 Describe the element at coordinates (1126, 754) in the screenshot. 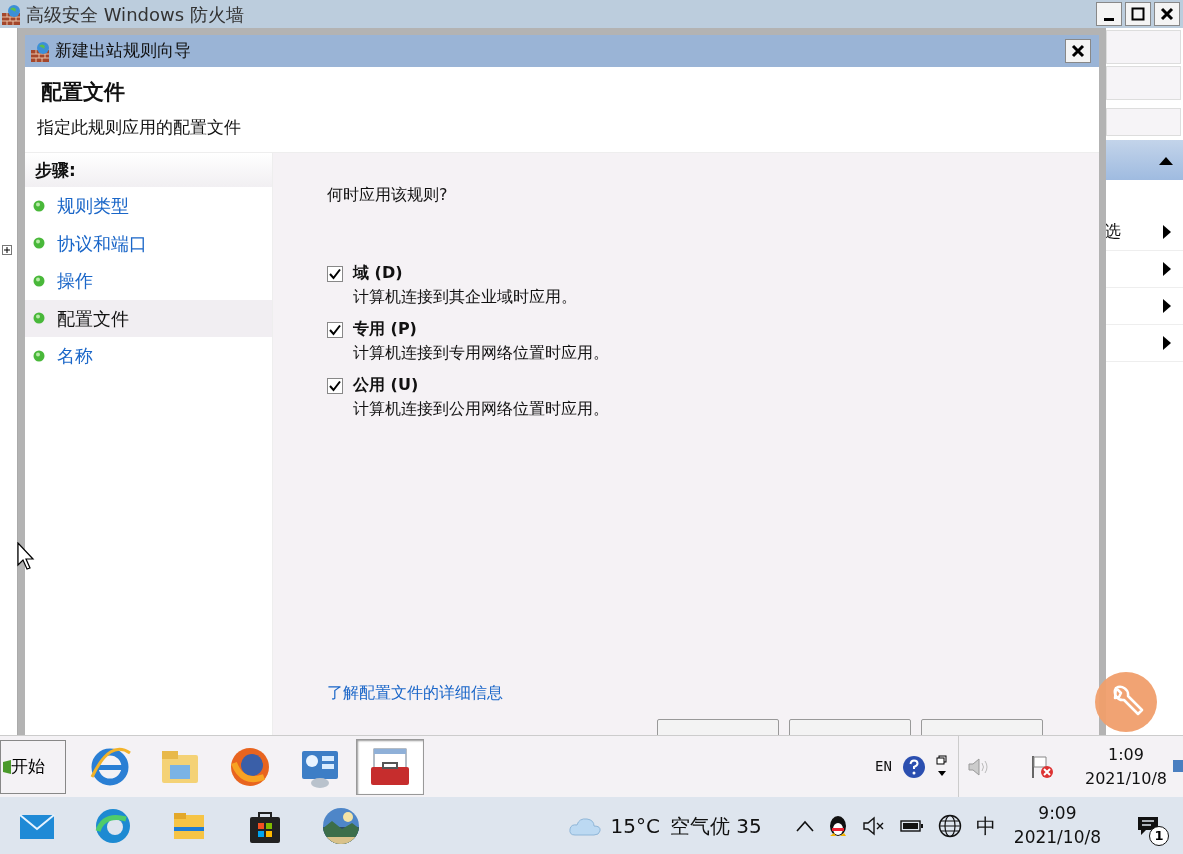

I see `clock-time: 1:09` at that location.